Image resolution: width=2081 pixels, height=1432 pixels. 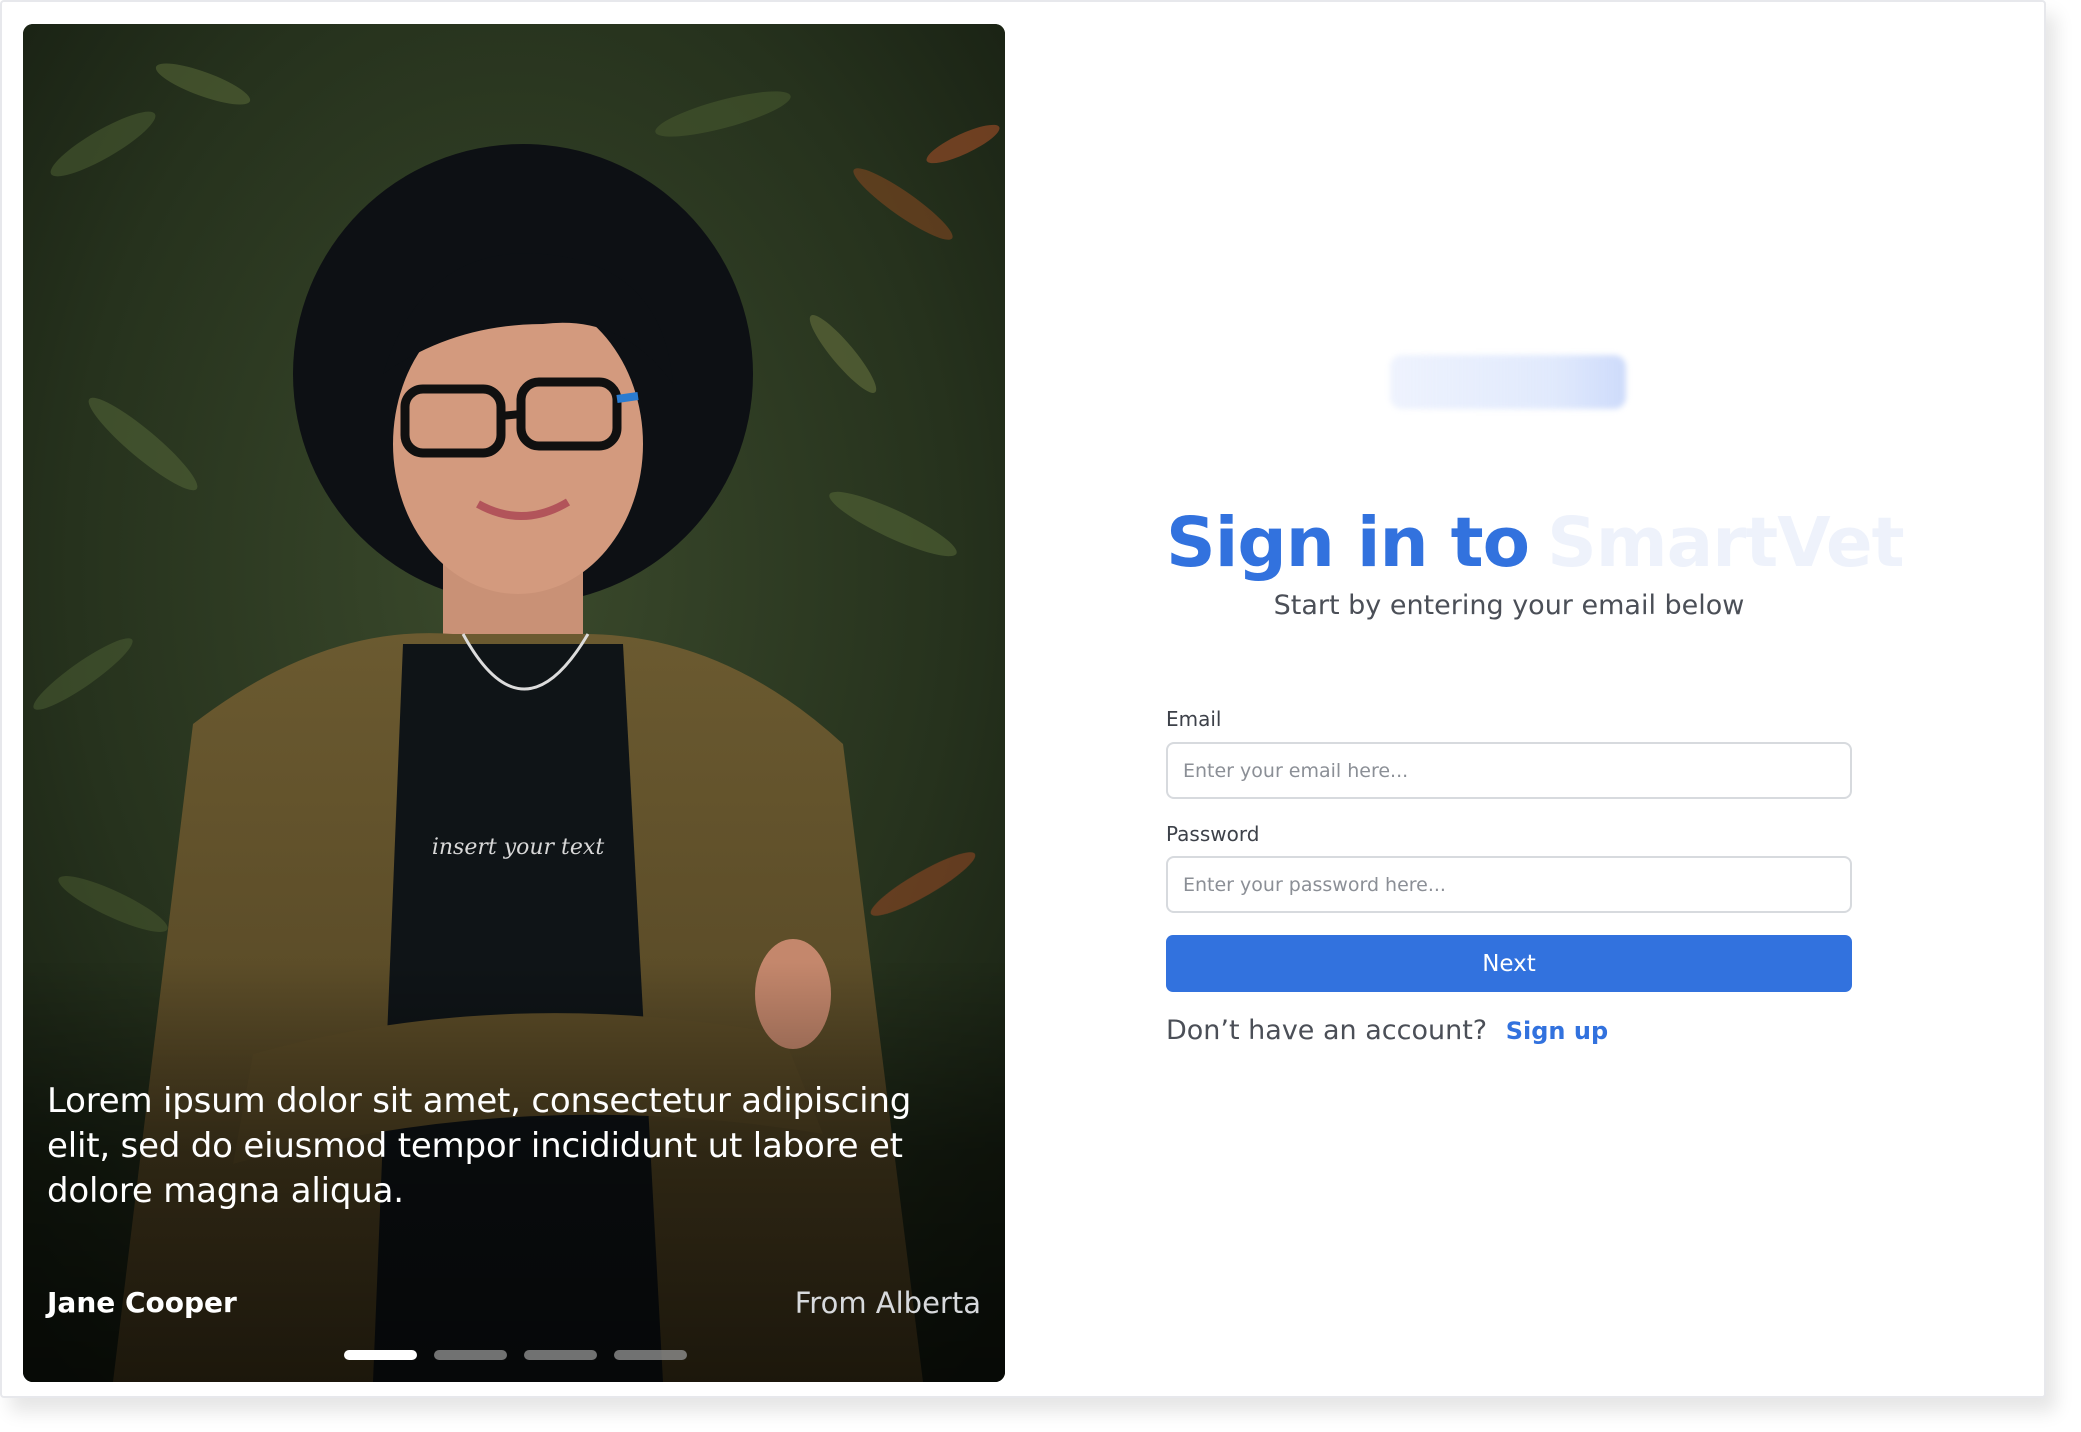 I want to click on signup-row: Don’t have an account? Sign up, so click(x=1387, y=1030).